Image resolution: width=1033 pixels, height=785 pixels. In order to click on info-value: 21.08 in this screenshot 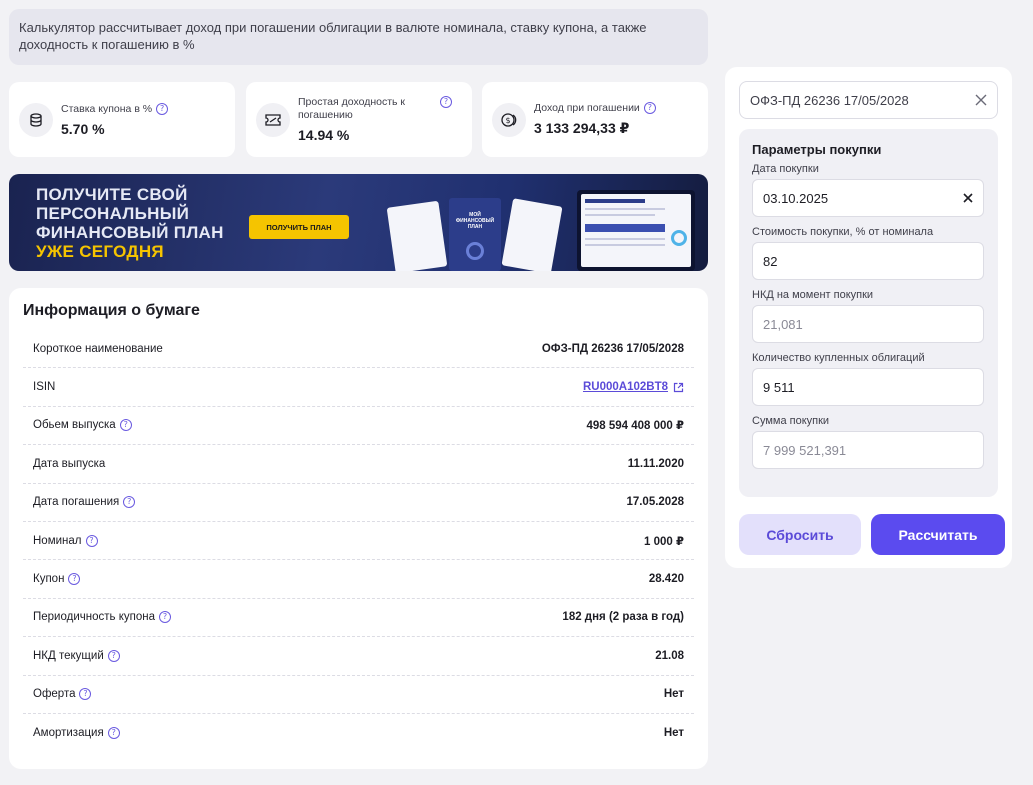, I will do `click(669, 655)`.